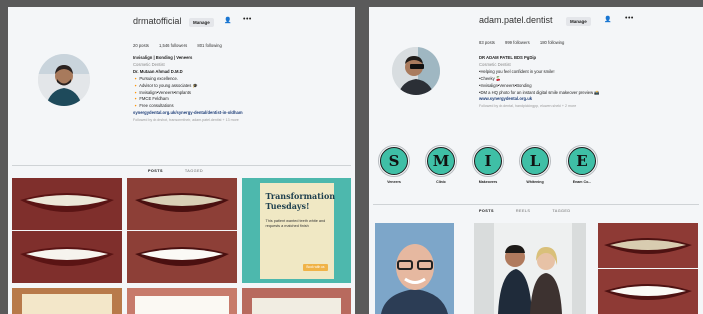 The height and width of the screenshot is (314, 703). Describe the element at coordinates (153, 106) in the screenshot. I see `bio-line-8: 🔸 Free consultations` at that location.